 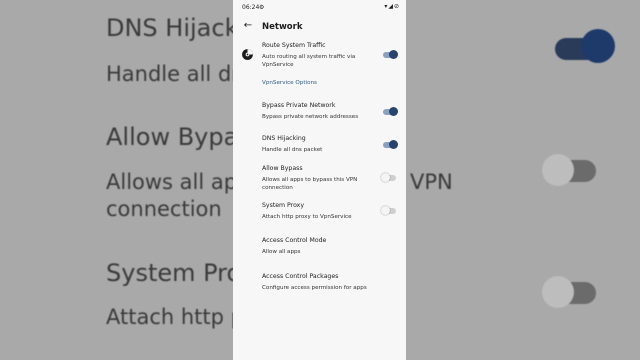 I want to click on bg-text: DNS Hijacki, so click(x=176, y=28).